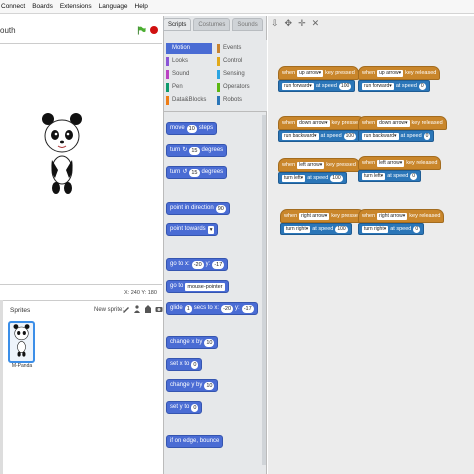  What do you see at coordinates (247, 24) in the screenshot?
I see `tab-sounds: Sounds` at bounding box center [247, 24].